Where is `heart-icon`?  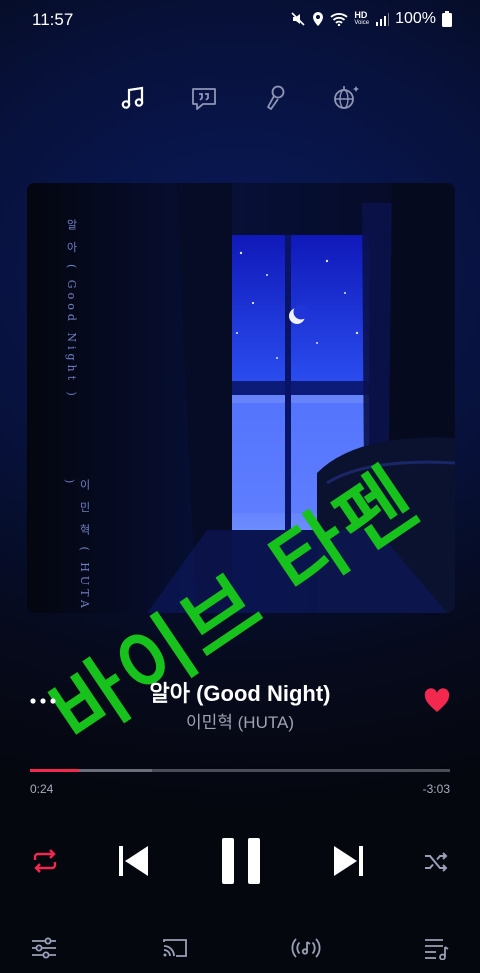 heart-icon is located at coordinates (437, 700).